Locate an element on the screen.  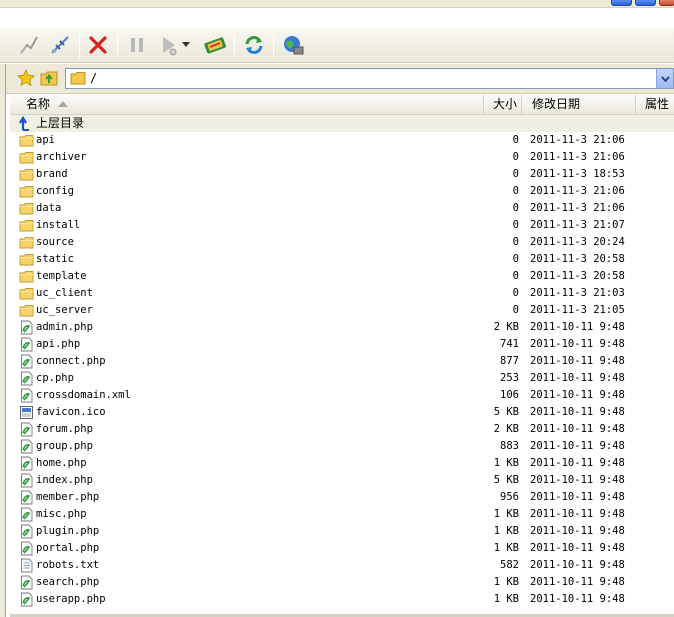
file-row: connect.php 877 2011-10-11 9:48 is located at coordinates (342, 361).